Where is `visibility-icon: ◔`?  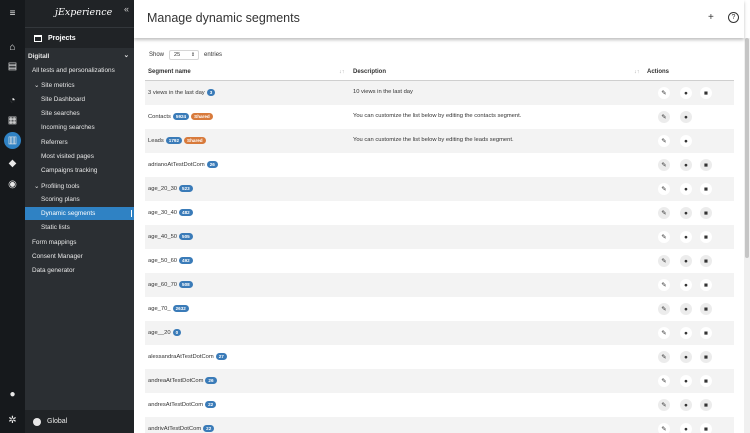
visibility-icon: ◔ is located at coordinates (12, 100).